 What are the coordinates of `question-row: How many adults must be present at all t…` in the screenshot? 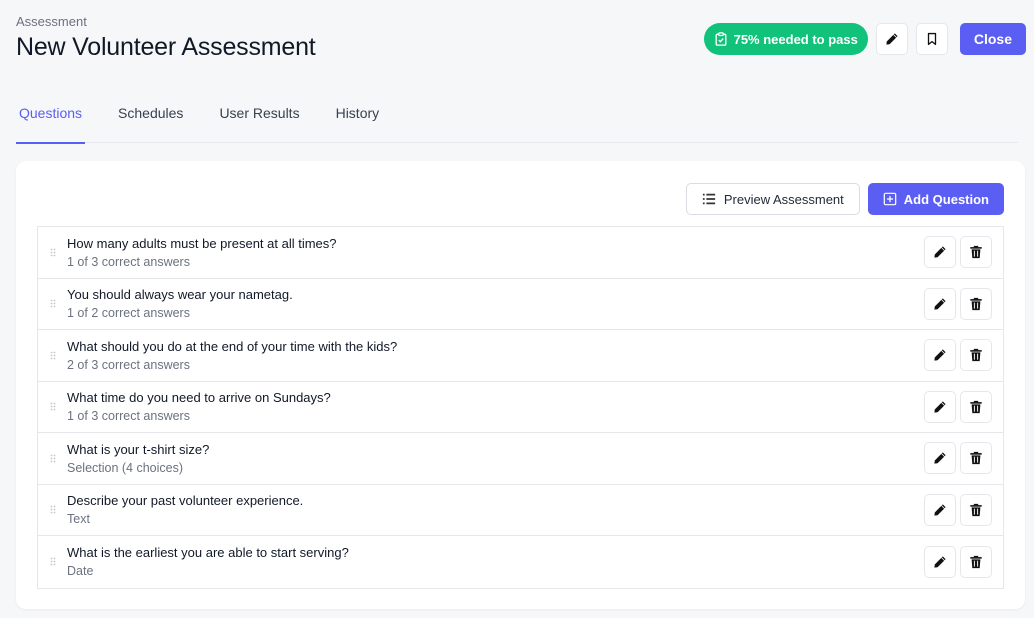 It's located at (520, 253).